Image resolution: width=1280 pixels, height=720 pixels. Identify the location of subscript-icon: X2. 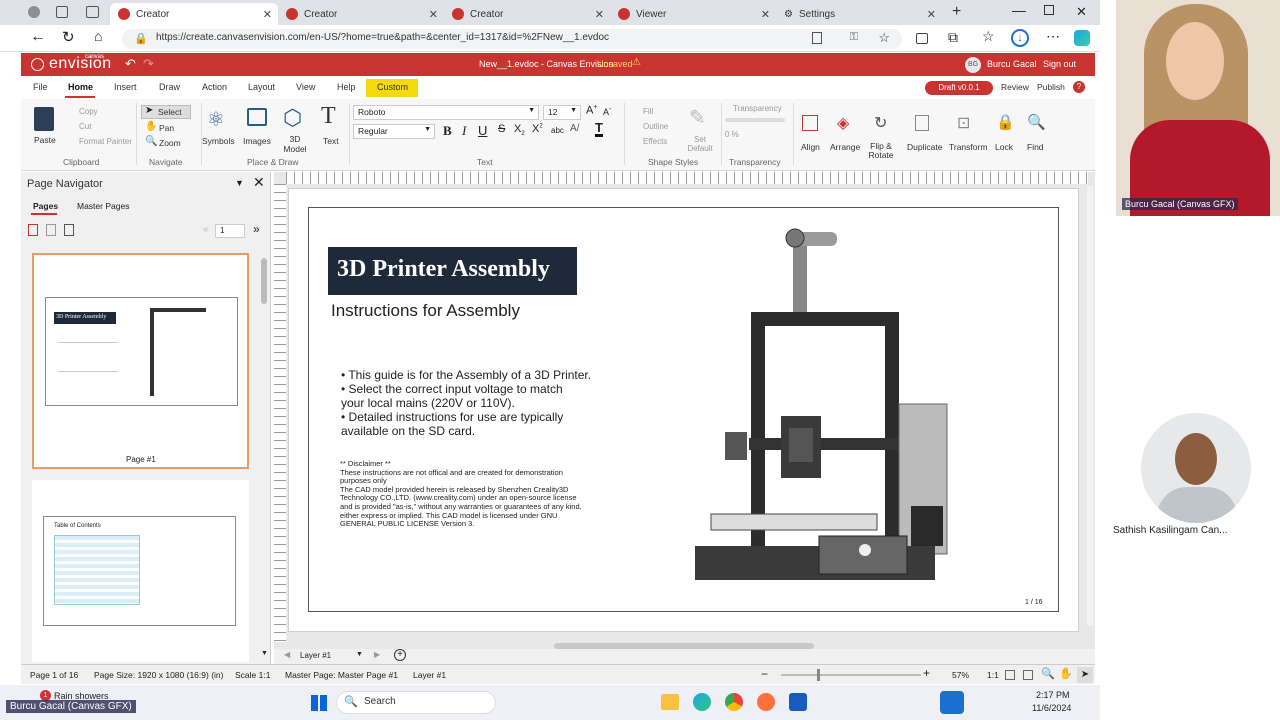
(519, 130).